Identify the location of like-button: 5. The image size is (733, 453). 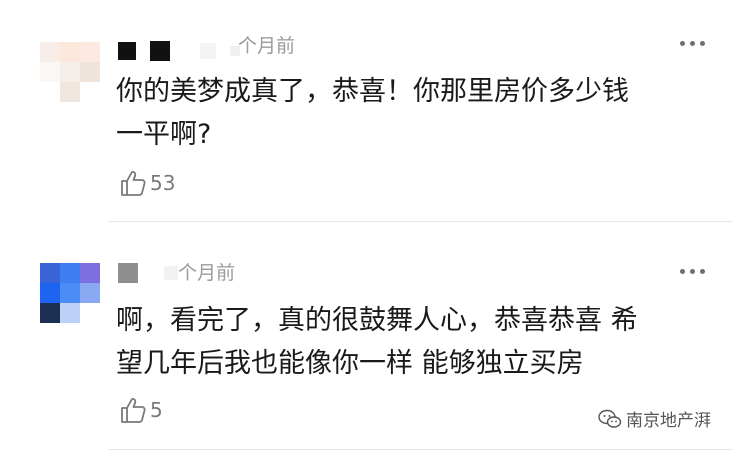
(140, 410).